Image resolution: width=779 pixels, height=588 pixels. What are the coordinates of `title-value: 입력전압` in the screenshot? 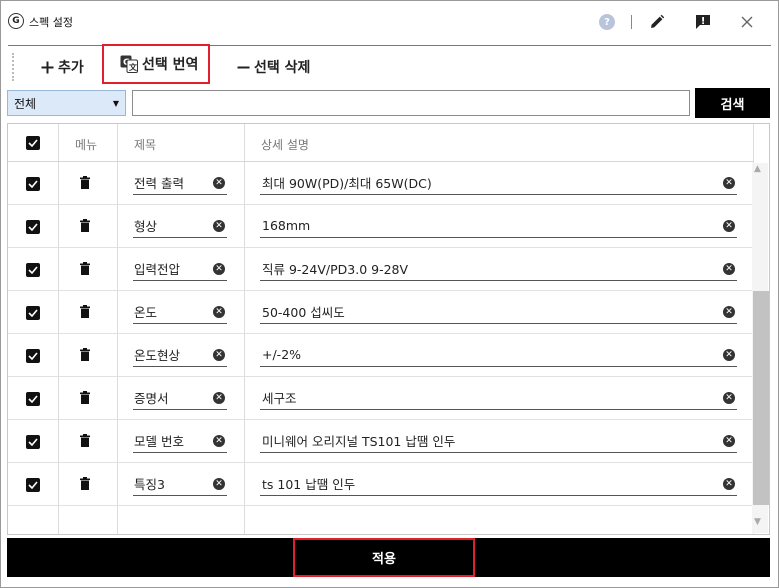 It's located at (157, 269).